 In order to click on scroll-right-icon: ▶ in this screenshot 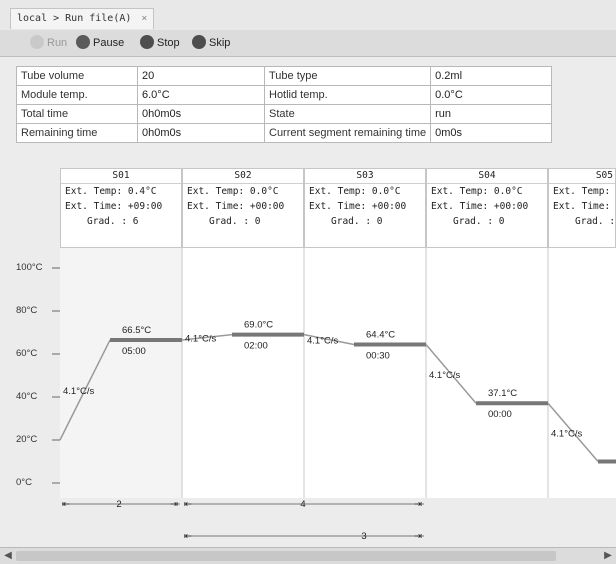, I will do `click(608, 556)`.